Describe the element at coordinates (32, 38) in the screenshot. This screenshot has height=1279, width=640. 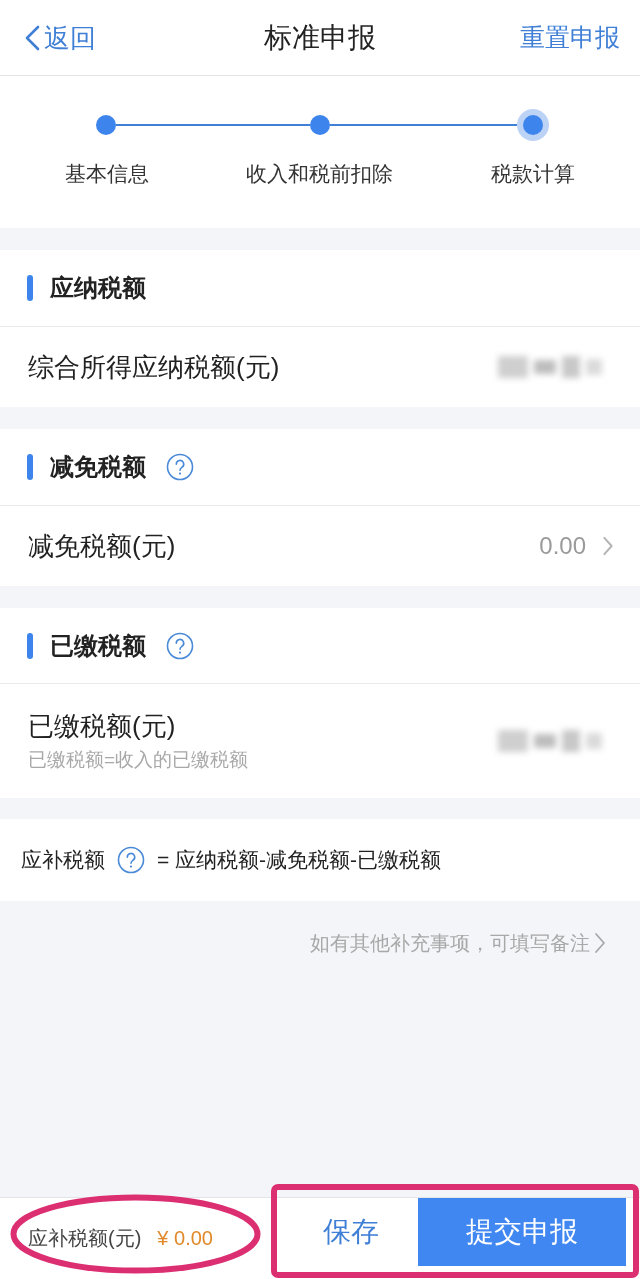
I see `back-chevron-icon` at that location.